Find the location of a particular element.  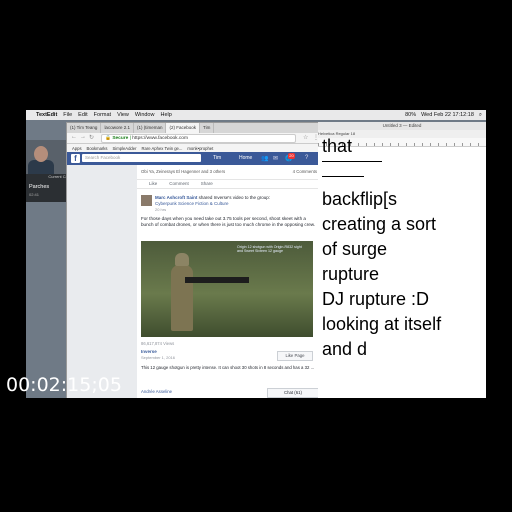

menu-extras: 80% Wed Feb 22 17:12:18 ⌕ is located at coordinates (441, 115).